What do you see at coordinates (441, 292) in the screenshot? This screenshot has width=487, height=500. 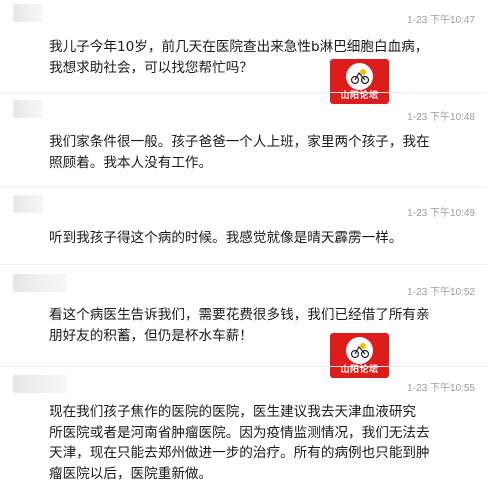 I see `message-time: 1-23 下午10:52` at bounding box center [441, 292].